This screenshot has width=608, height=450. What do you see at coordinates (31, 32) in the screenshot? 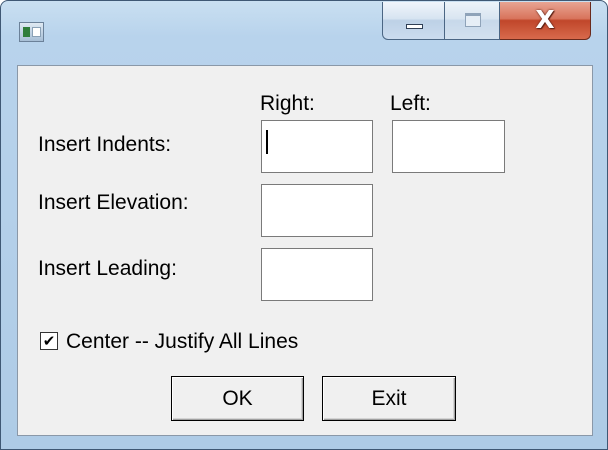
I see `app-window-icon` at bounding box center [31, 32].